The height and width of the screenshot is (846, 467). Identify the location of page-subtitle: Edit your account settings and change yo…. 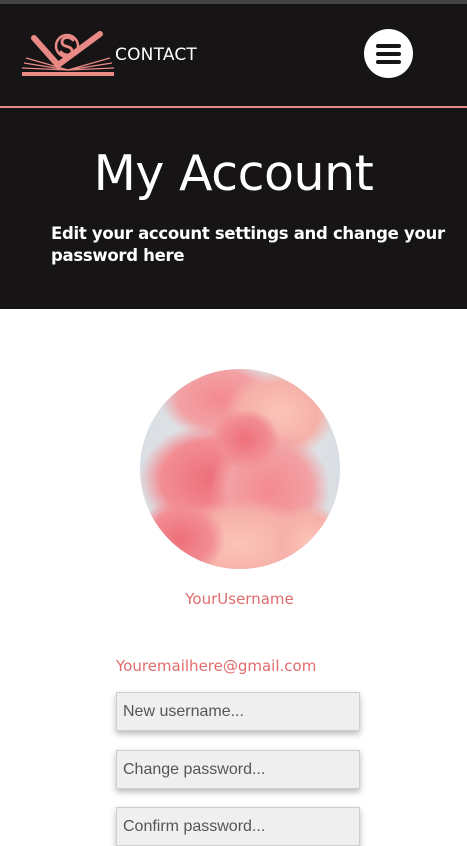
(248, 244).